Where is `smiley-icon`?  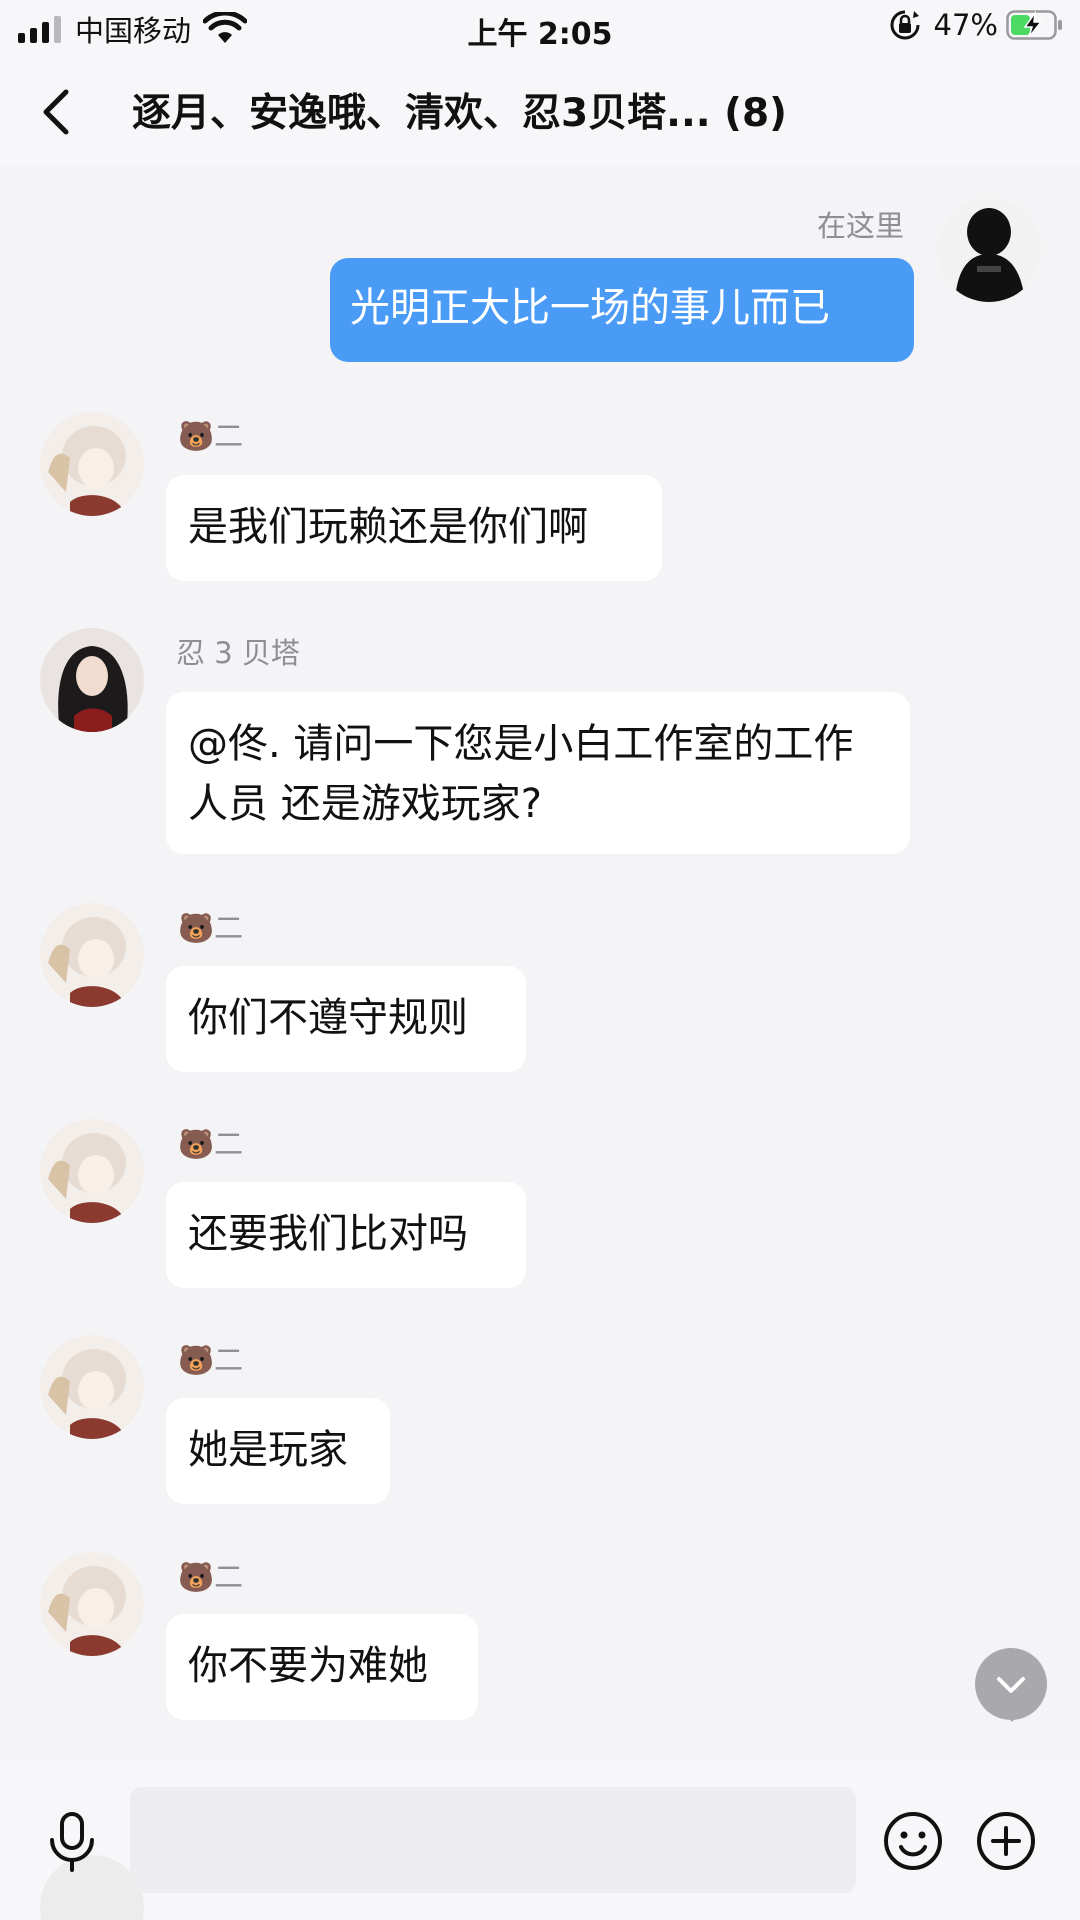 smiley-icon is located at coordinates (913, 1841).